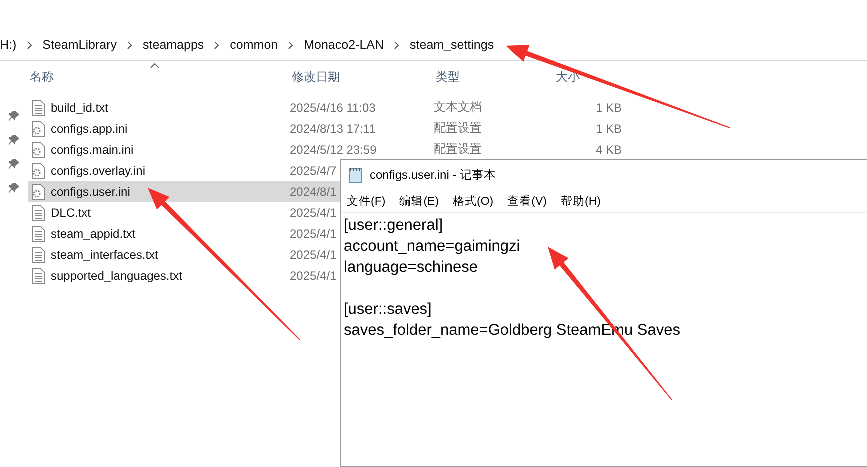  What do you see at coordinates (8, 45) in the screenshot?
I see `breadcrumb-item: H:)` at bounding box center [8, 45].